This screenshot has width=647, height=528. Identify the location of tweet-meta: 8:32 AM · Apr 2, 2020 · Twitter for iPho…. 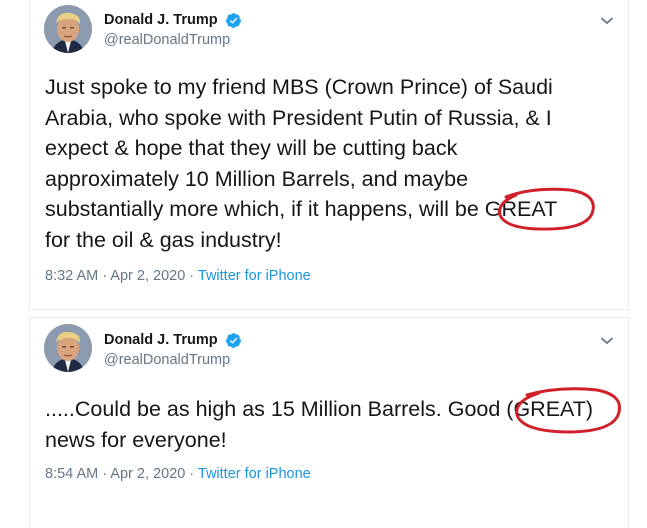
(178, 276).